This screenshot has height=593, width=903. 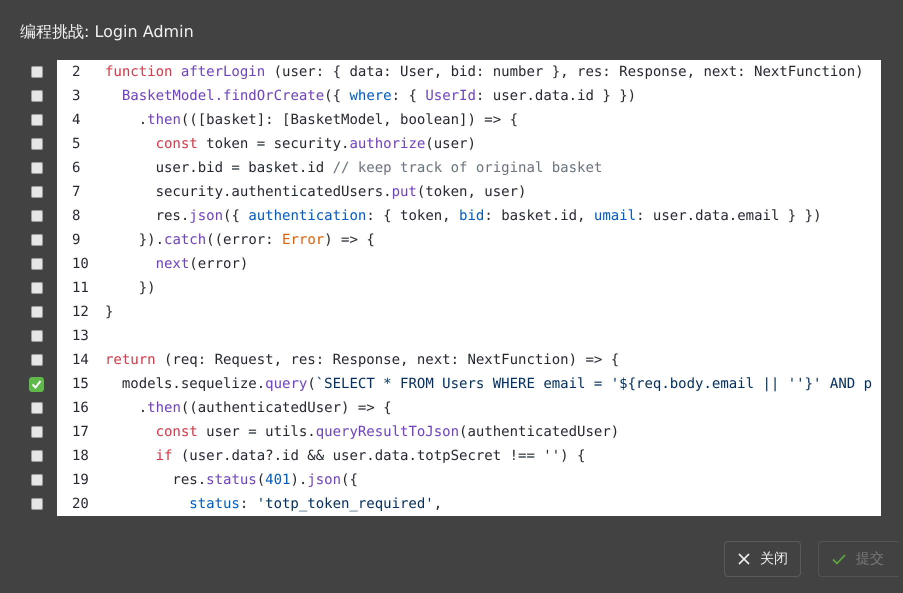 What do you see at coordinates (340, 192) in the screenshot?
I see `code-line: security.authenticatedUsers.put(token, user)` at bounding box center [340, 192].